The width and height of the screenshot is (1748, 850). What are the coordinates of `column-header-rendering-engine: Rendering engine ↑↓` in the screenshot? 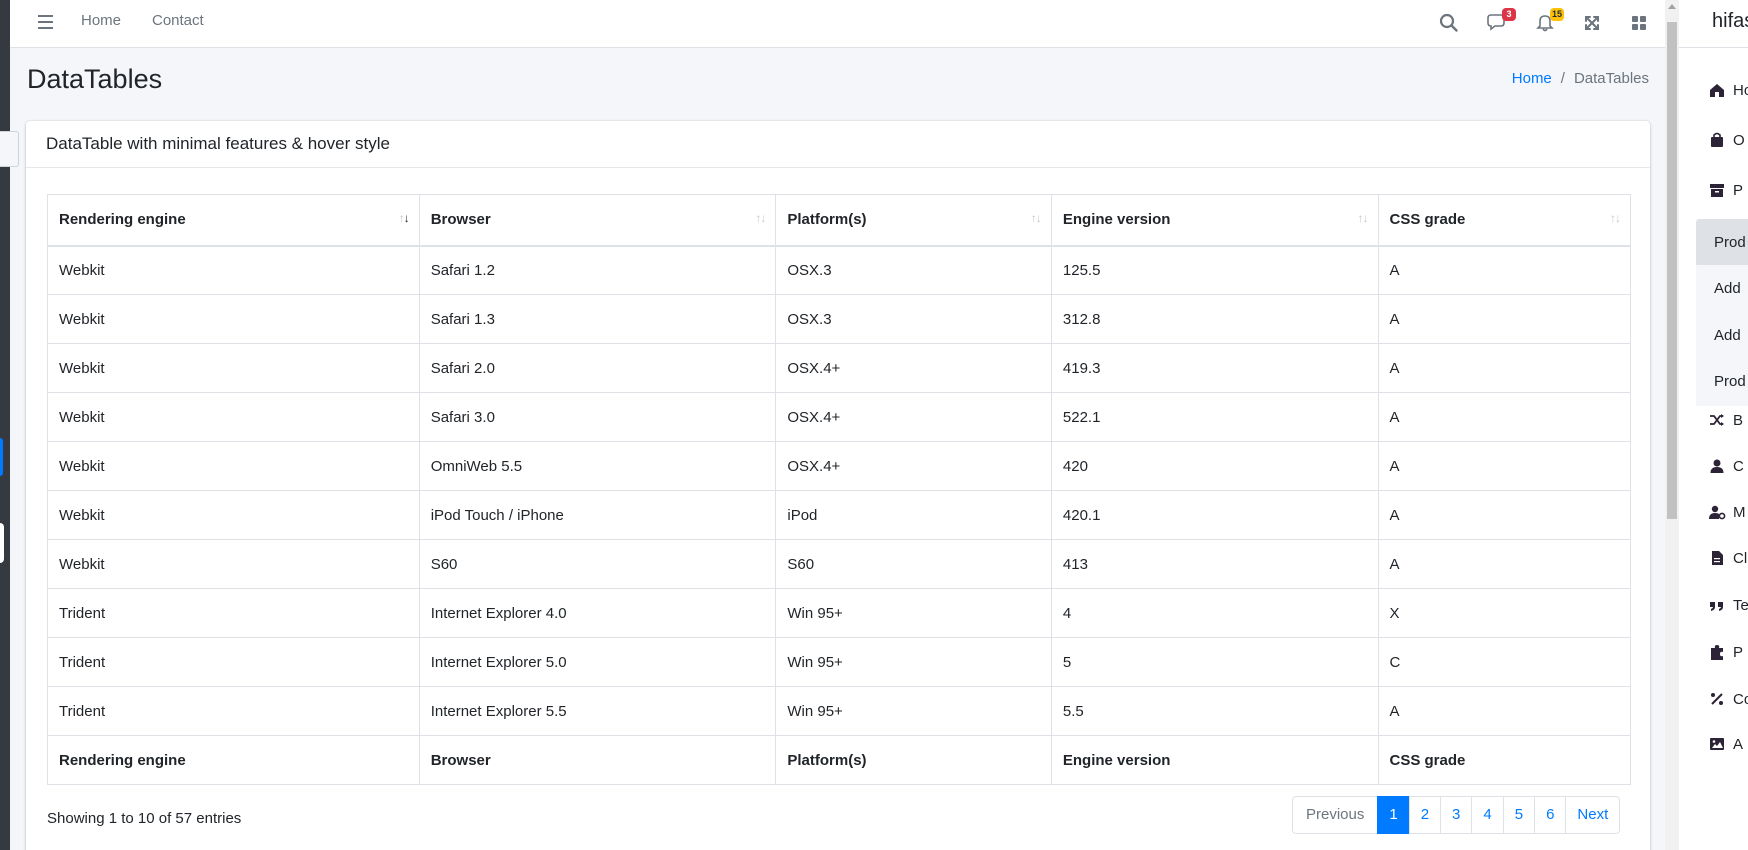 It's located at (233, 220).